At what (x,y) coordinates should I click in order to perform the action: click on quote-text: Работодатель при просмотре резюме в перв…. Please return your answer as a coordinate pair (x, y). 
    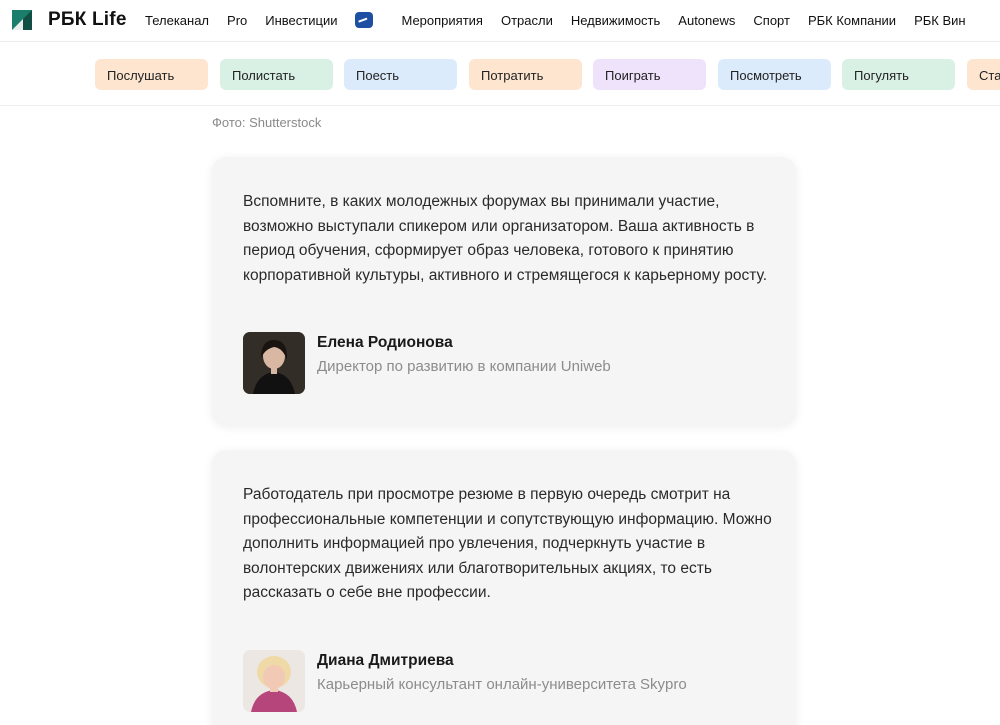
    Looking at the image, I should click on (507, 543).